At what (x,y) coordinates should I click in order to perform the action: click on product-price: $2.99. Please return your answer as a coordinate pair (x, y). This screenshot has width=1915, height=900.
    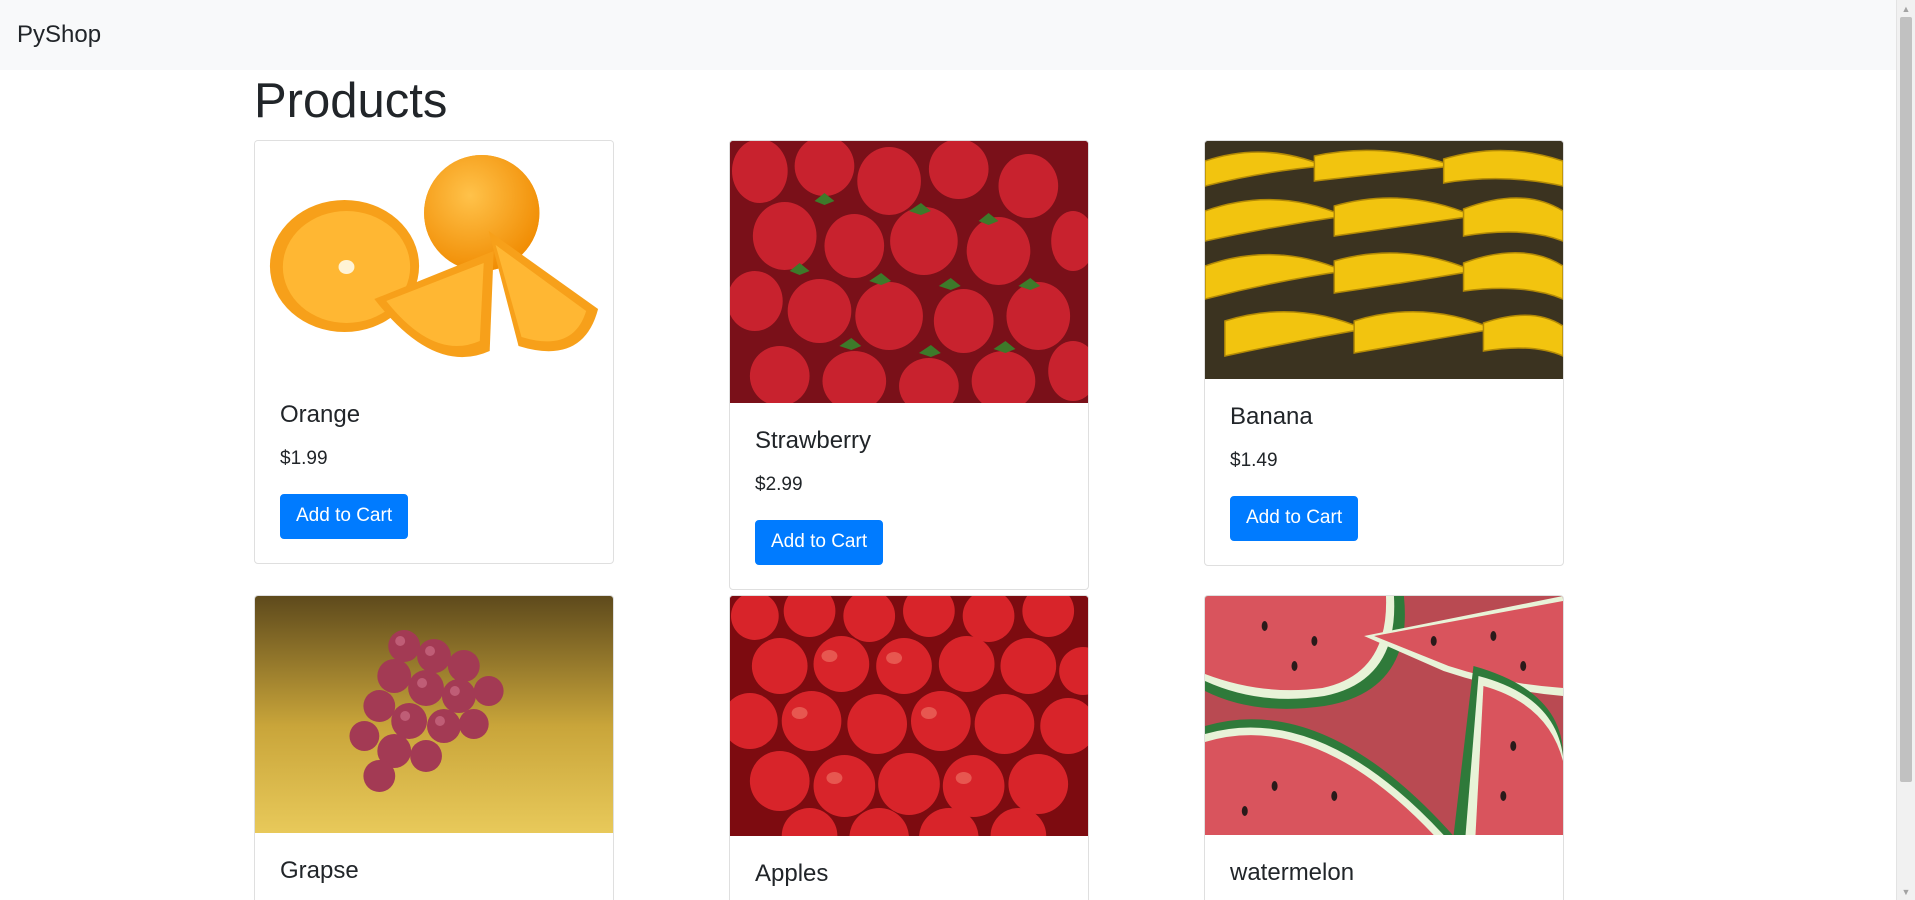
    Looking at the image, I should click on (779, 484).